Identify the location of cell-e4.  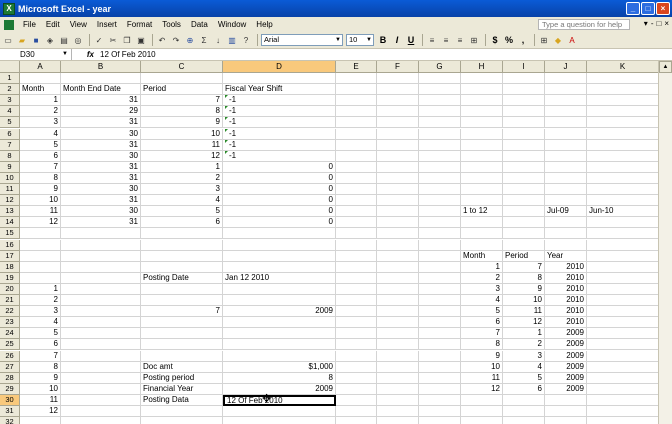
(356, 112).